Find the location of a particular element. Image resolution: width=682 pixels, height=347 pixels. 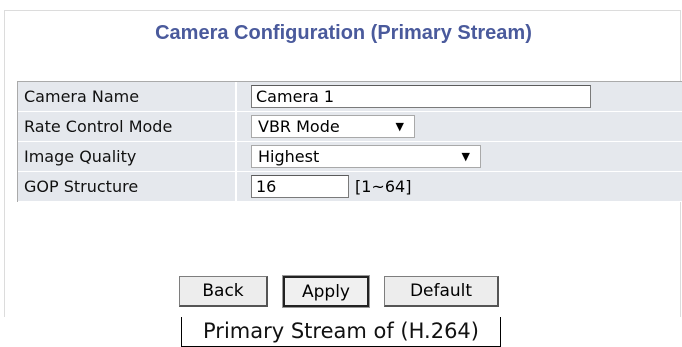

rate-control-mode-value: VBR Mode is located at coordinates (299, 126).